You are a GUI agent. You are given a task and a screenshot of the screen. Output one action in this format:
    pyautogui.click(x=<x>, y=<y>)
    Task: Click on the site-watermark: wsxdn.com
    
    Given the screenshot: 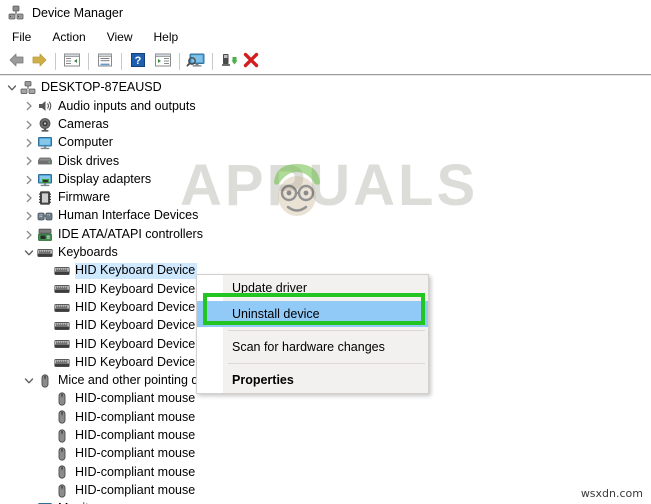 What is the action you would take?
    pyautogui.click(x=611, y=493)
    